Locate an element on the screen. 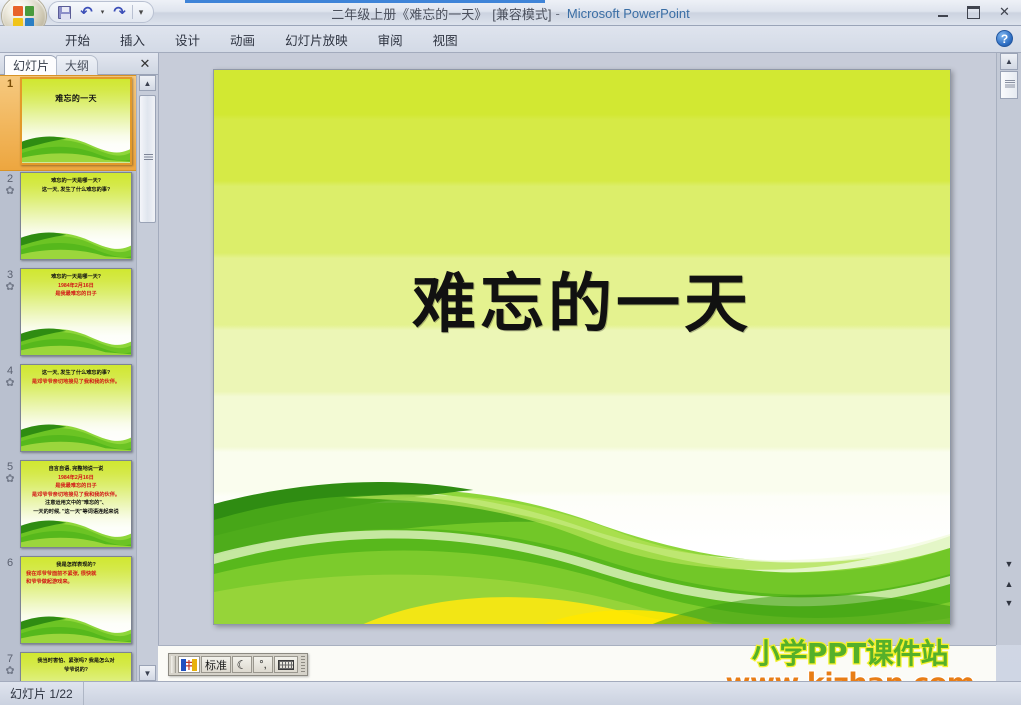  tab-view: 视图 is located at coordinates (445, 39).